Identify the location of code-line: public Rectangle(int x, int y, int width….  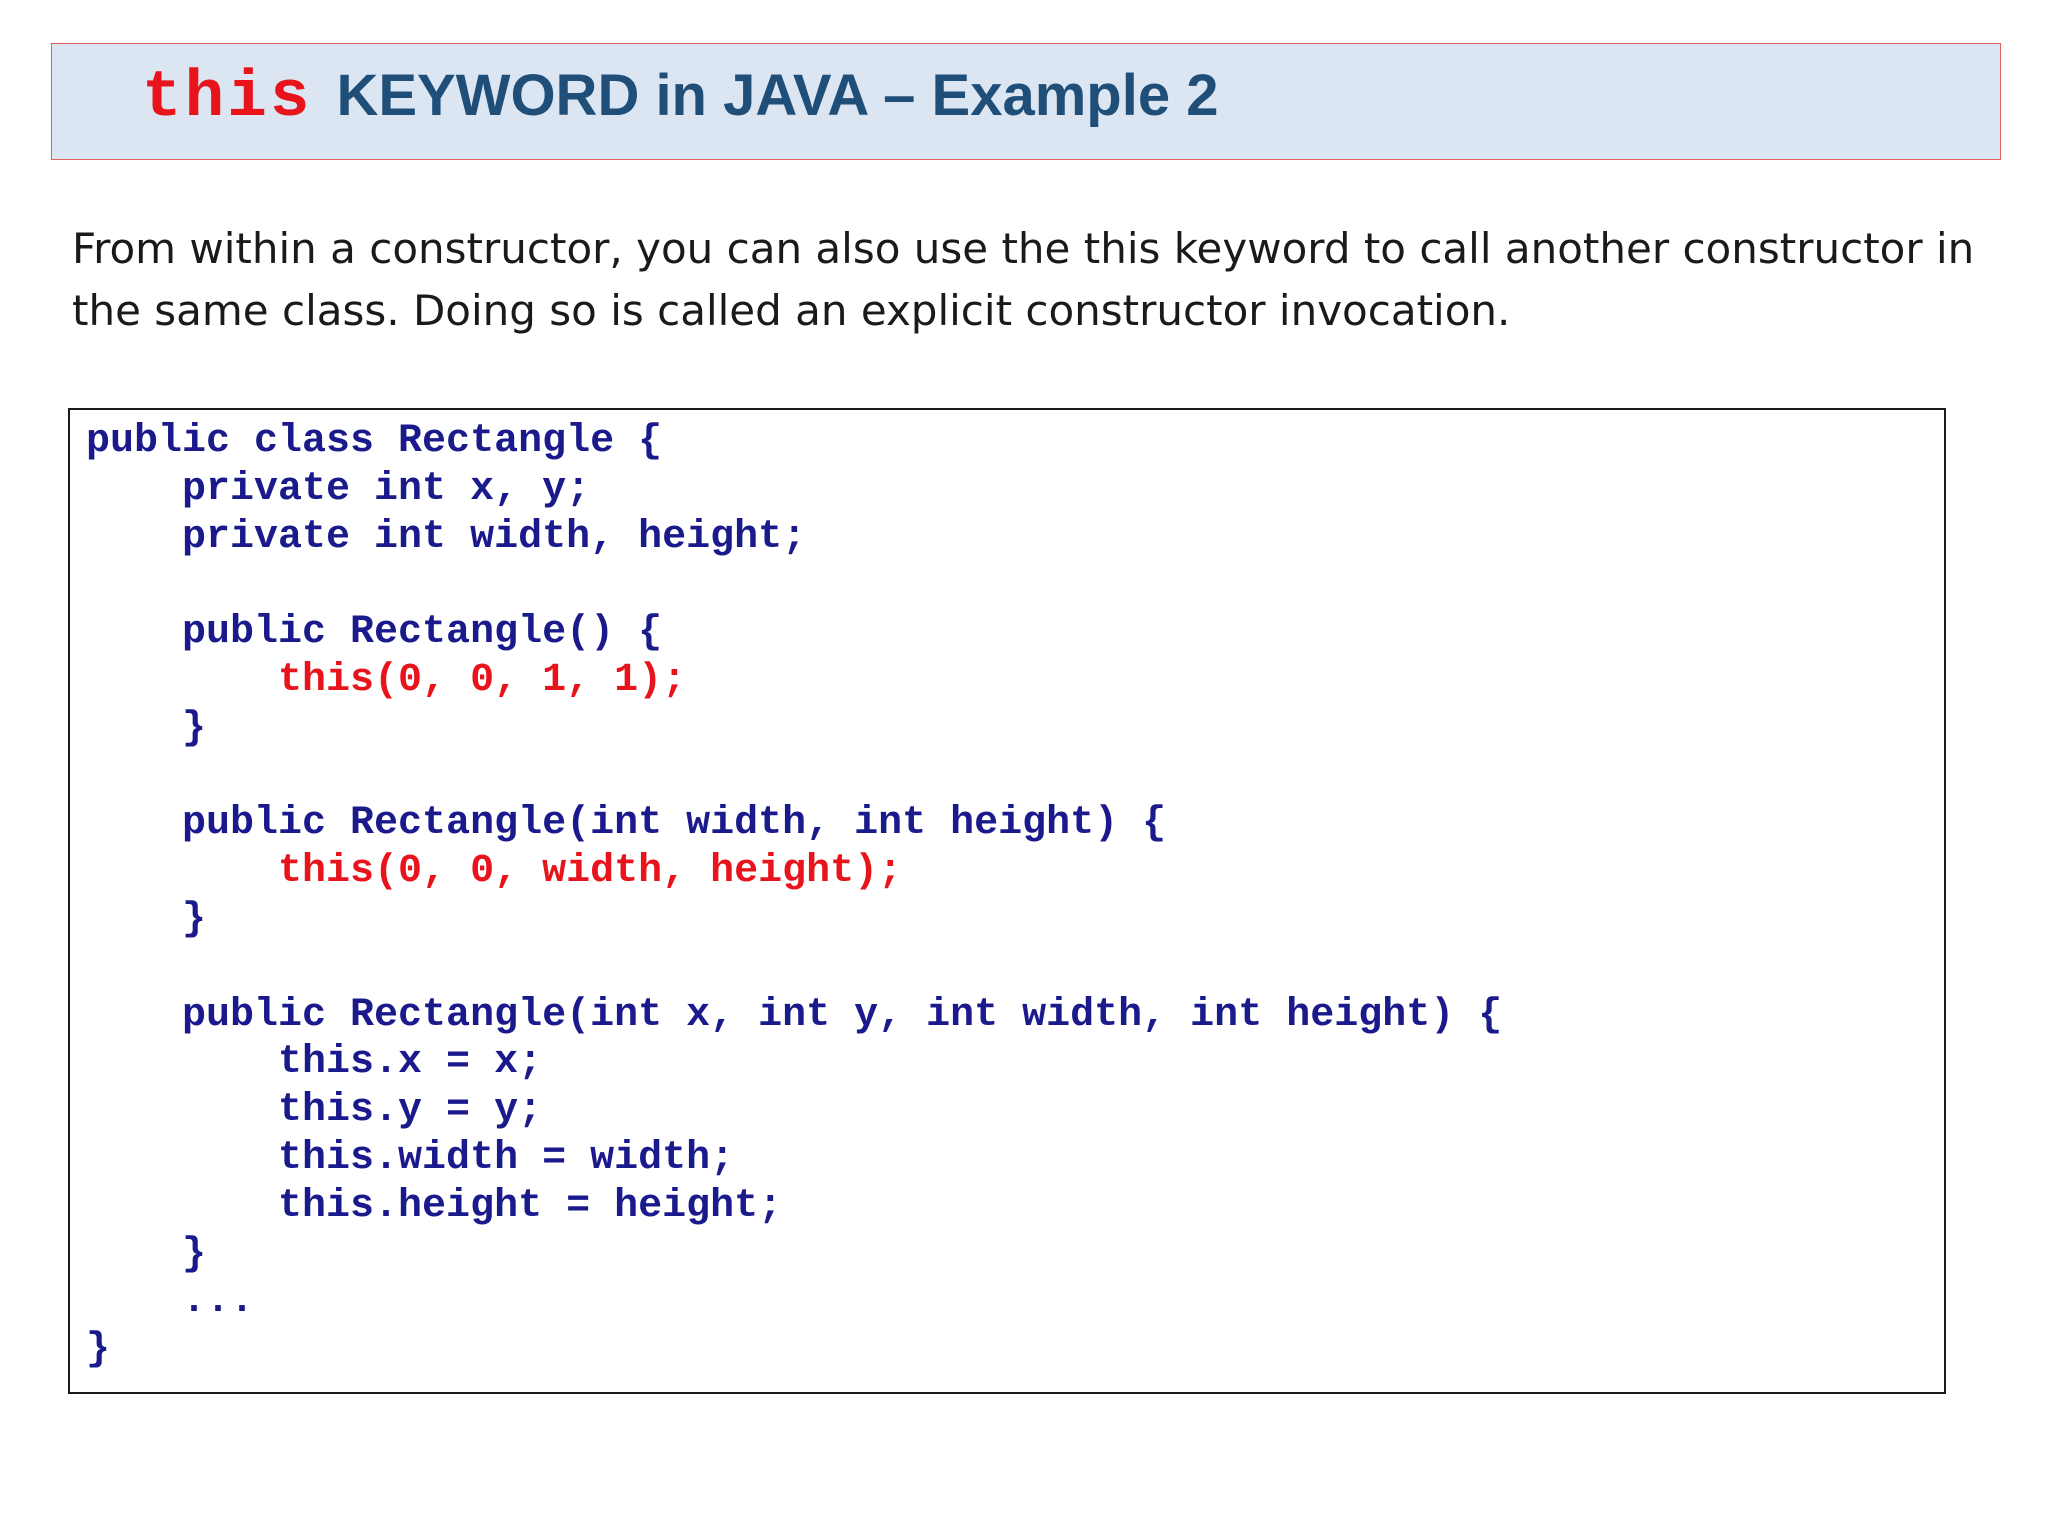
(794, 1015).